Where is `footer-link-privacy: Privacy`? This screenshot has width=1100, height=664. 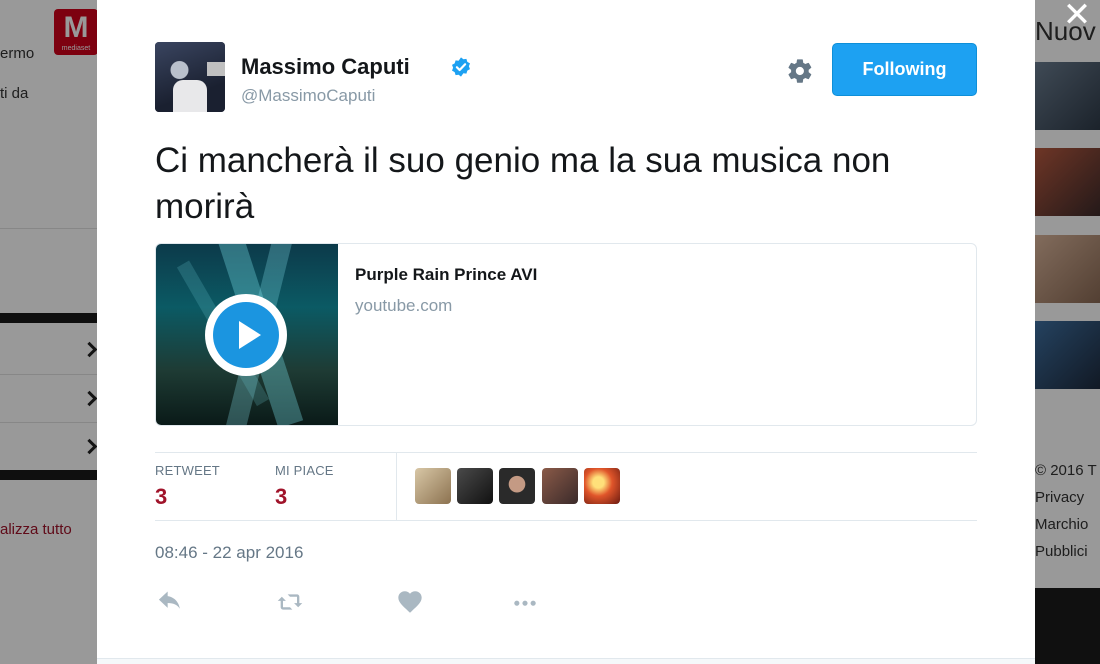
footer-link-privacy: Privacy is located at coordinates (1059, 497).